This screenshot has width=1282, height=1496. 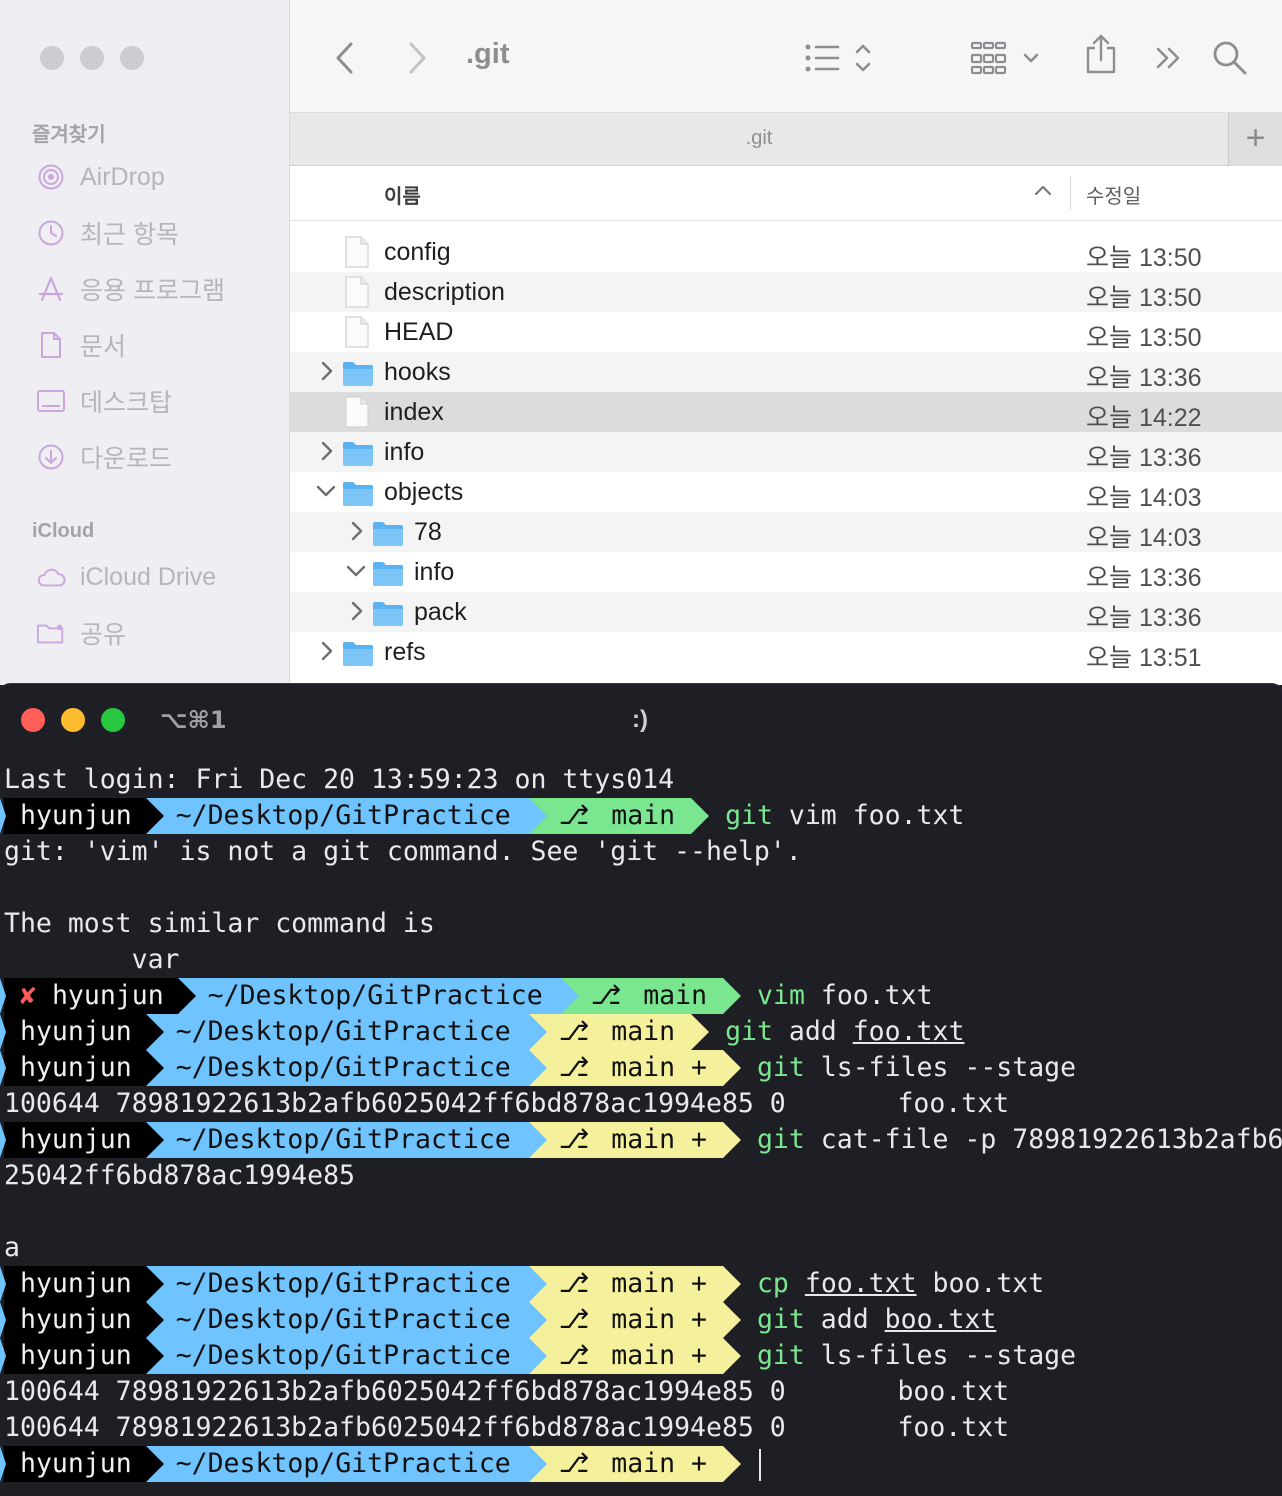 What do you see at coordinates (1255, 140) in the screenshot?
I see `new-tab-button: +` at bounding box center [1255, 140].